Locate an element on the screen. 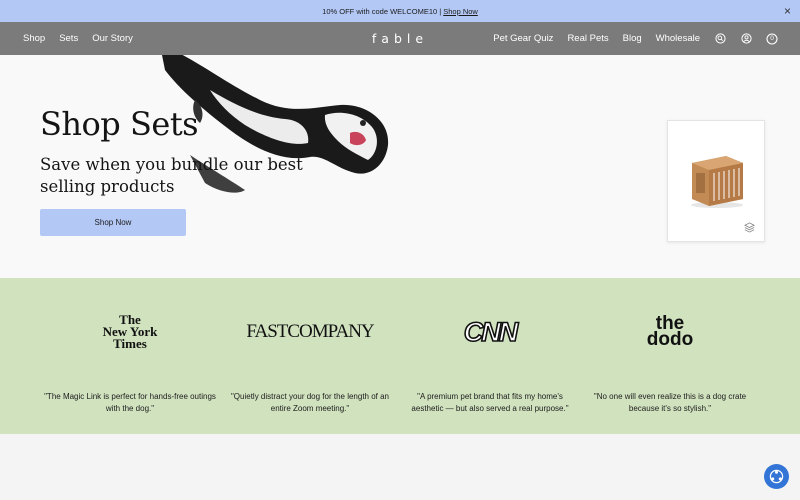 This screenshot has height=500, width=800. nav-link-shop: Shop is located at coordinates (34, 38).